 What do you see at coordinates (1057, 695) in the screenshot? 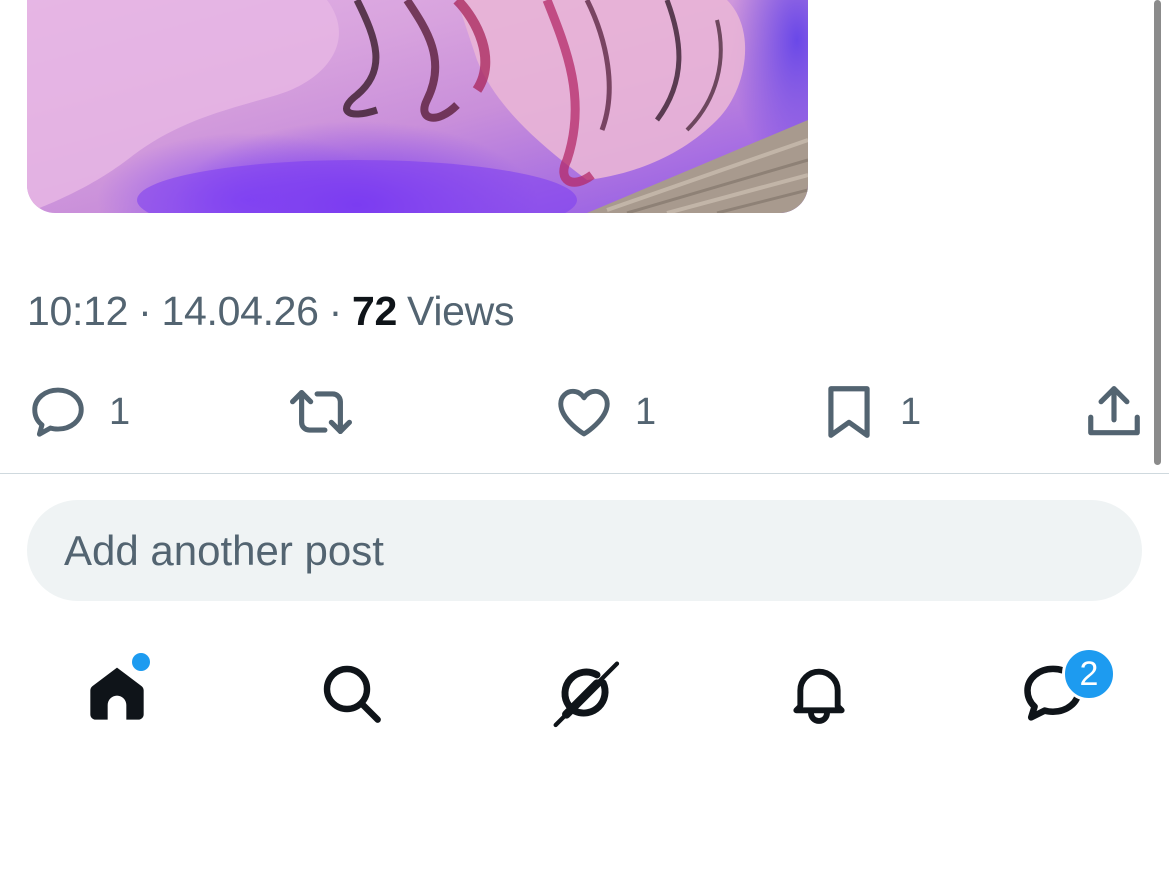
I see `nav-messages: 2` at bounding box center [1057, 695].